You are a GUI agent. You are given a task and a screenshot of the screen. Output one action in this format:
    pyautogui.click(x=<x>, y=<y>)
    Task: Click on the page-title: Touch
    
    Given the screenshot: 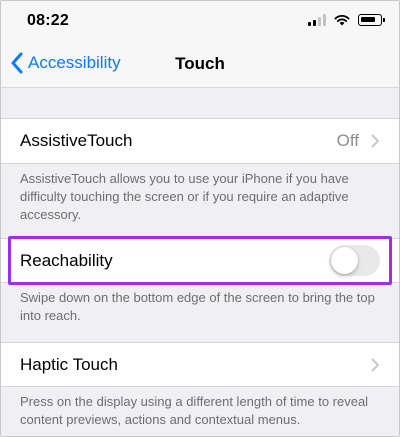 What is the action you would take?
    pyautogui.click(x=200, y=63)
    